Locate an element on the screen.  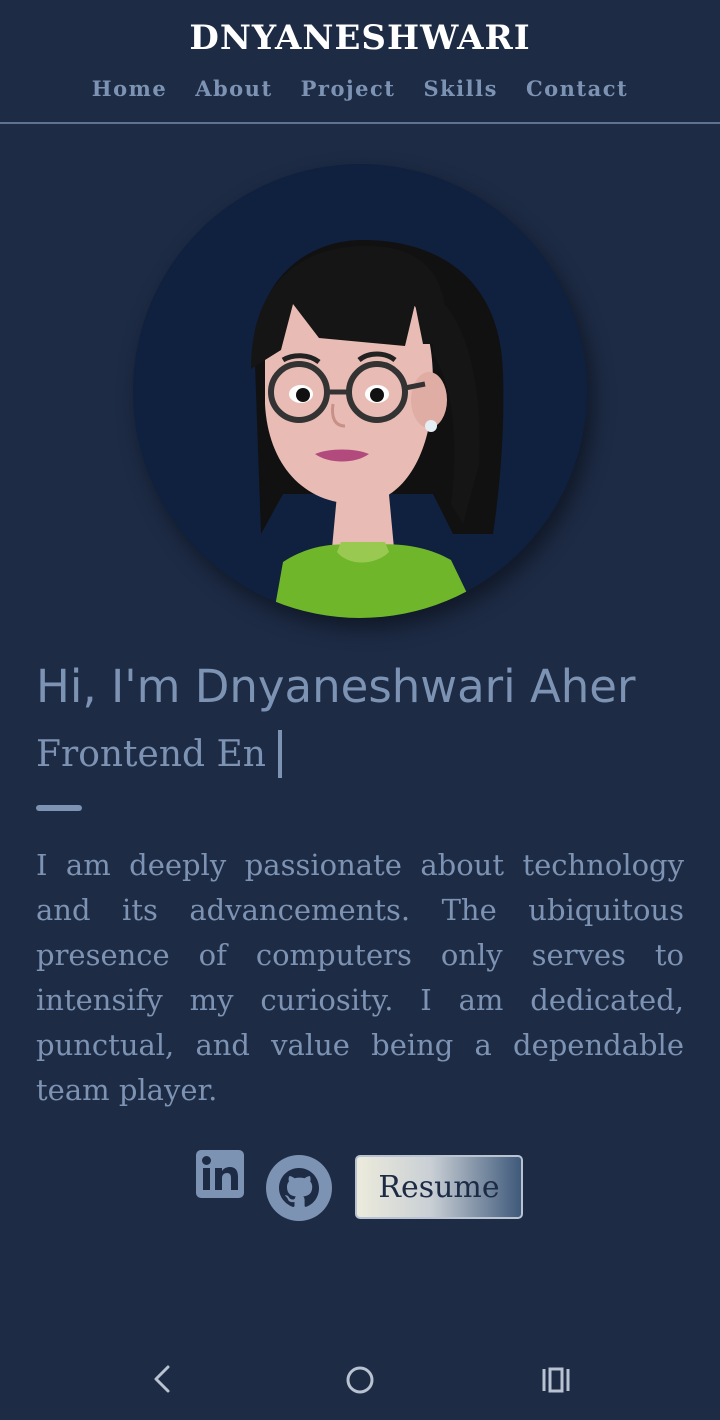
nav-skills: Skills is located at coordinates (460, 88).